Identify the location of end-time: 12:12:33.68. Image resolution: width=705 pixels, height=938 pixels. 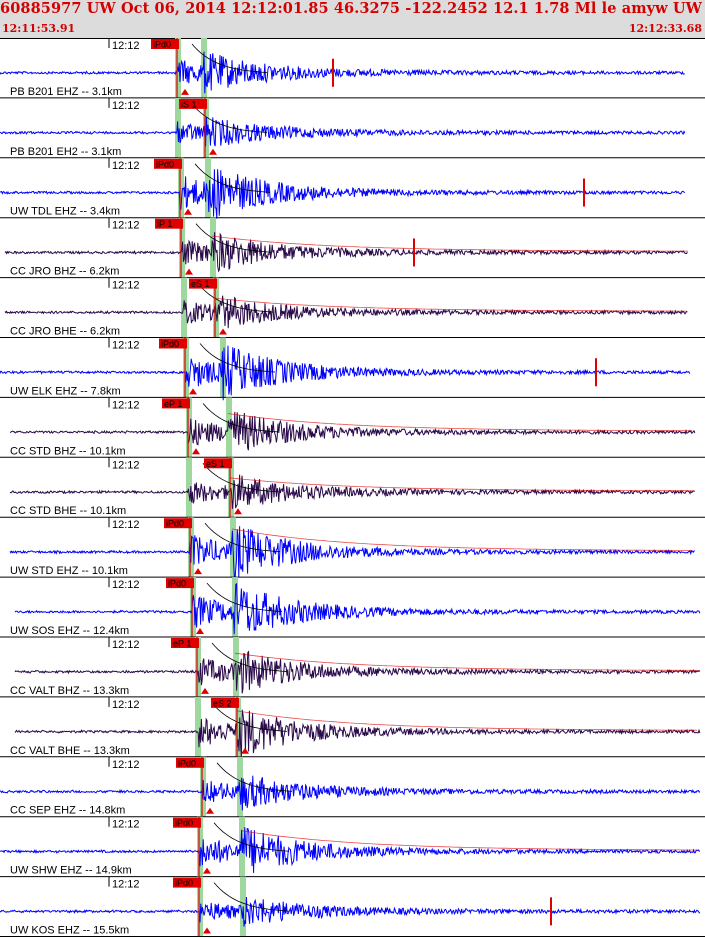
(665, 28).